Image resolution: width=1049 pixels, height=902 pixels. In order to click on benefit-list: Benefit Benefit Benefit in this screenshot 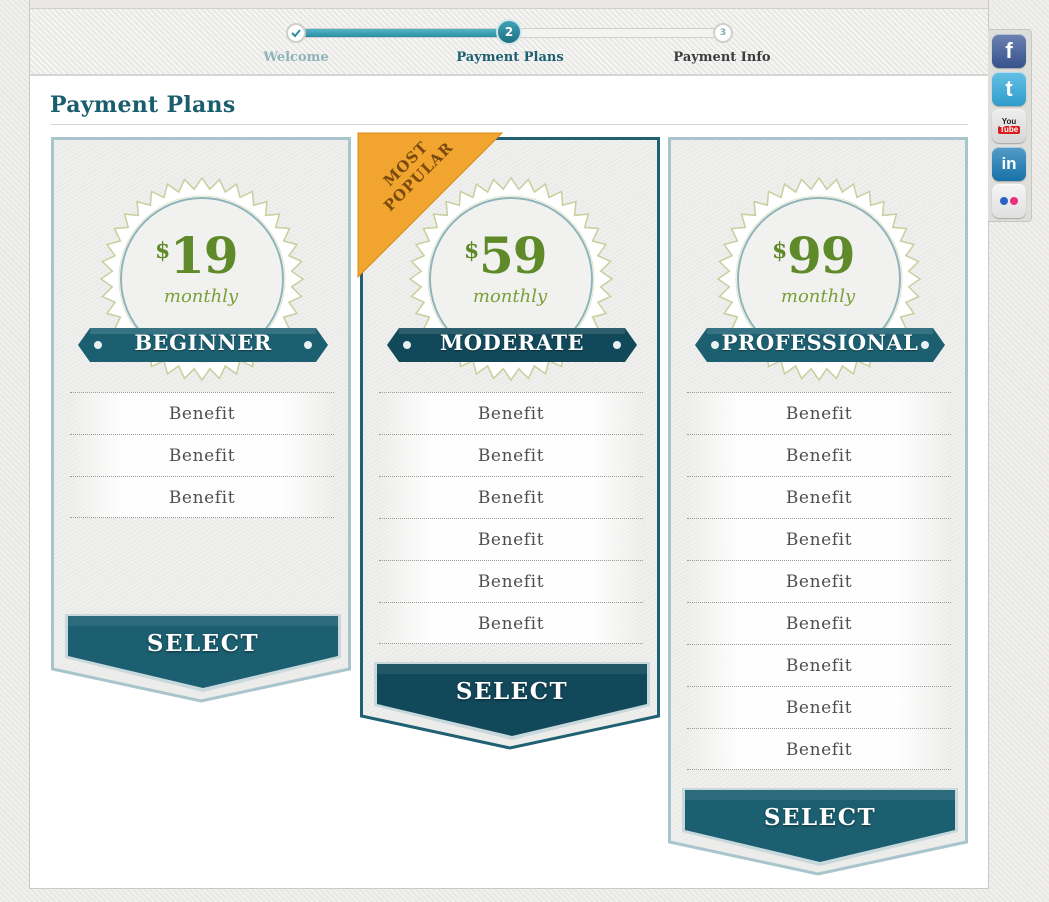, I will do `click(202, 455)`.